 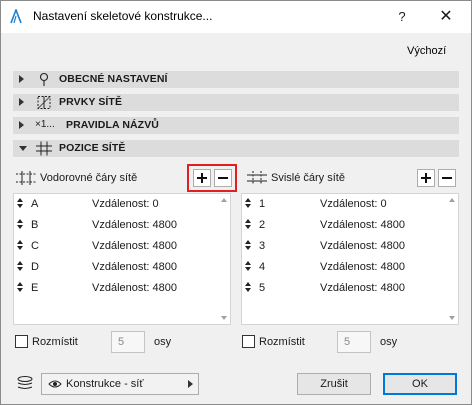 I want to click on remove-horizontal-line-button, so click(x=223, y=178).